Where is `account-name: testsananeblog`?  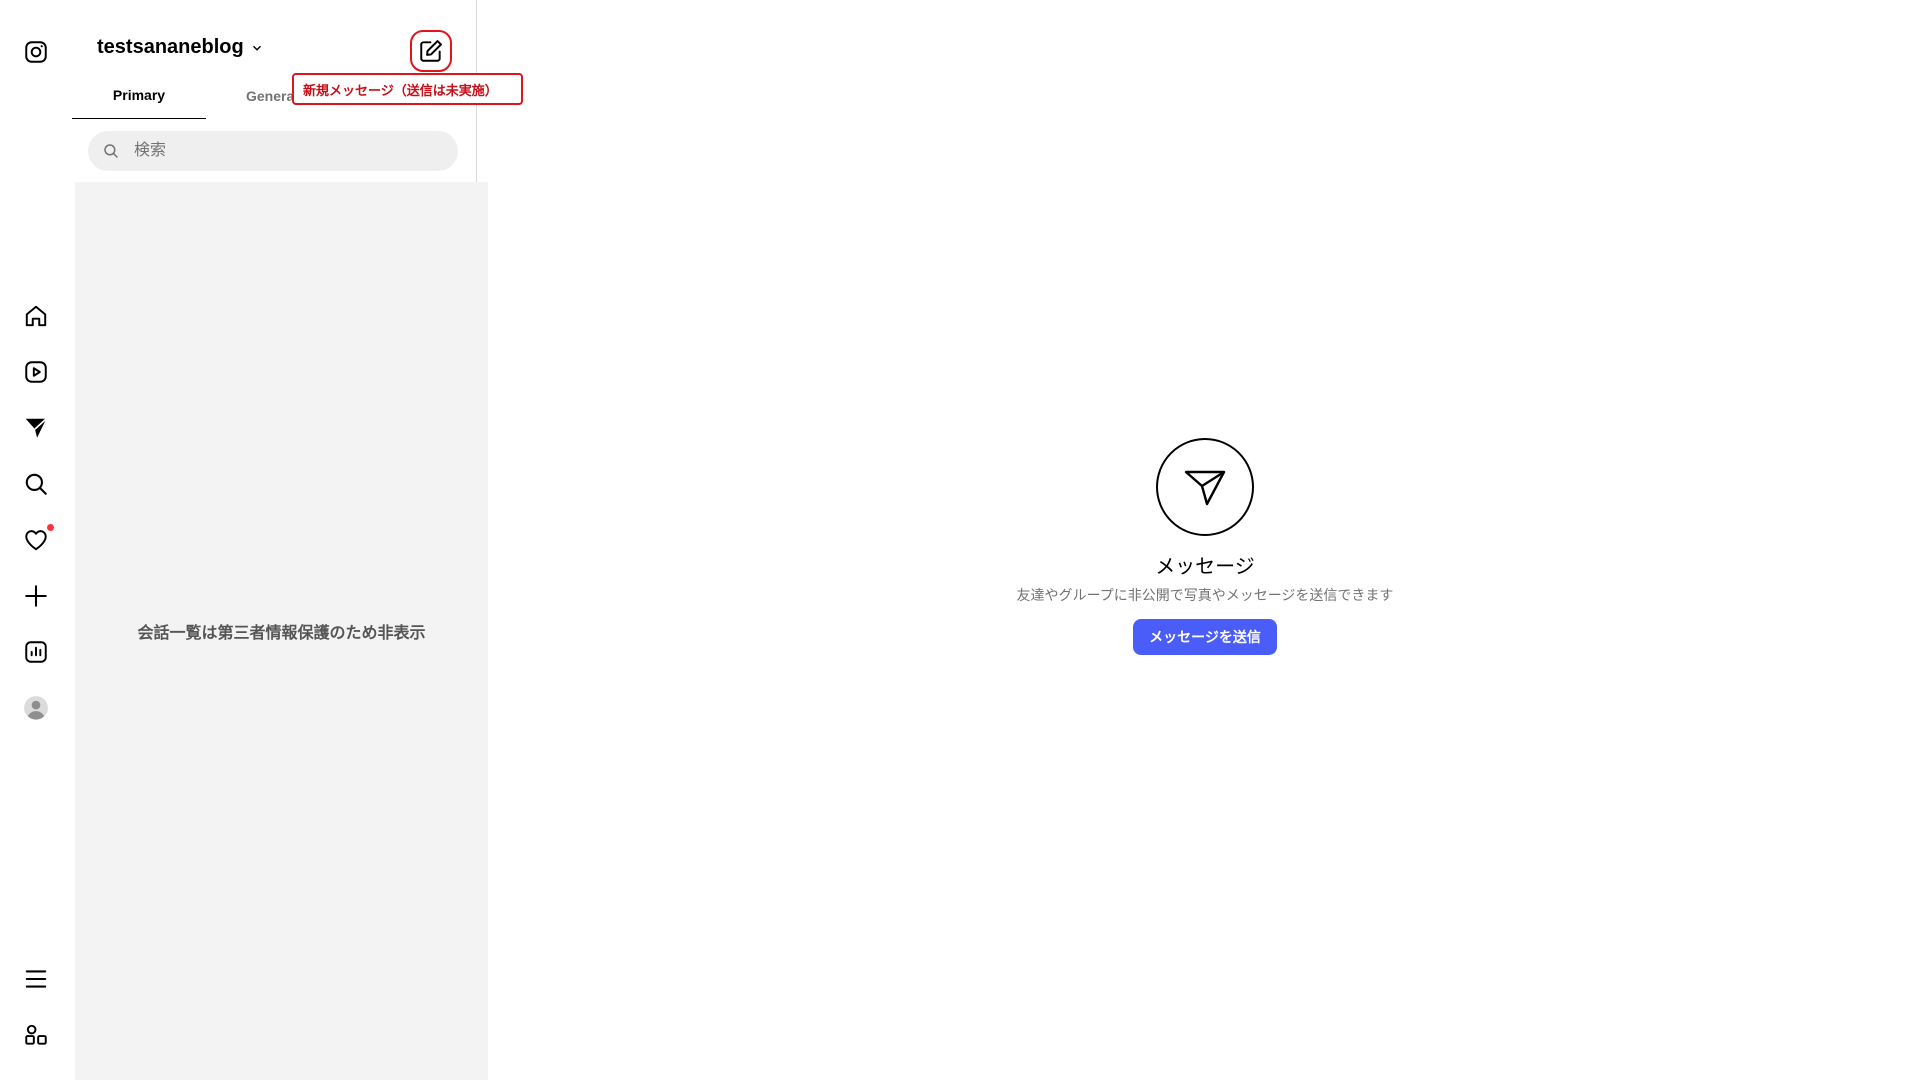 account-name: testsananeblog is located at coordinates (170, 47).